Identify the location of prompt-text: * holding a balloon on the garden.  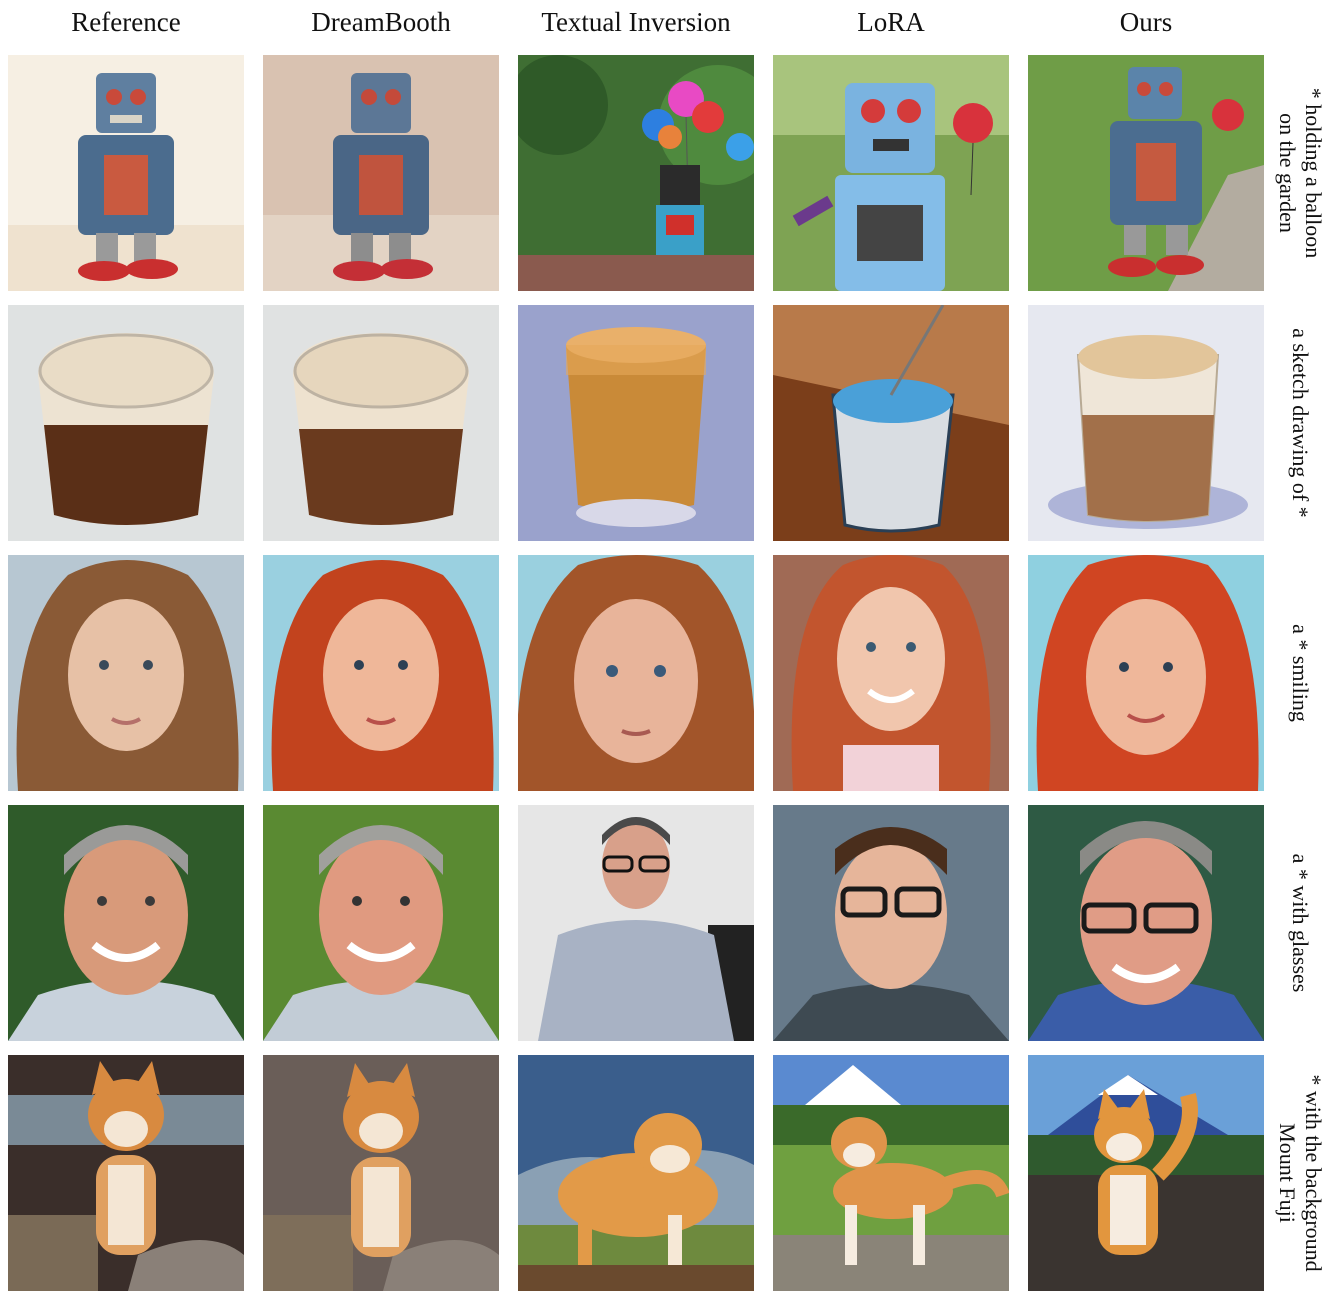
(1300, 173).